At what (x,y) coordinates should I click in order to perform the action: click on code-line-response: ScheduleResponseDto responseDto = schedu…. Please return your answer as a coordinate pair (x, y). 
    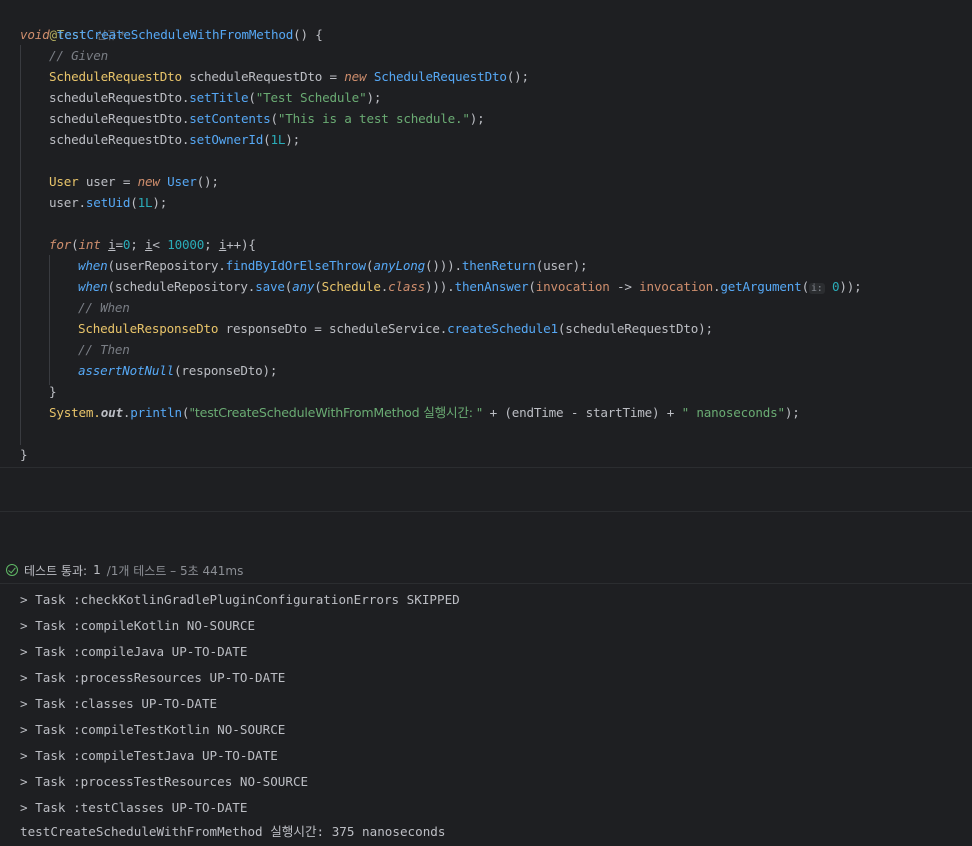
    Looking at the image, I should click on (395, 328).